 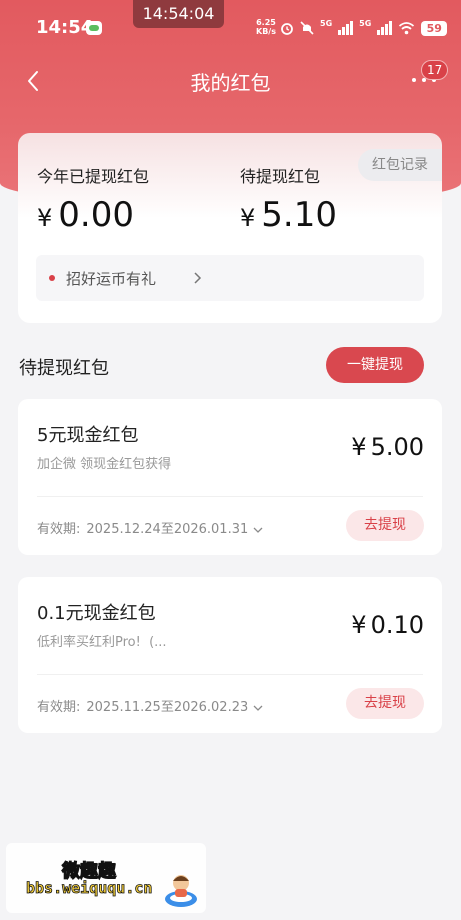 What do you see at coordinates (88, 435) in the screenshot?
I see `coupon-title: 5元现金红包` at bounding box center [88, 435].